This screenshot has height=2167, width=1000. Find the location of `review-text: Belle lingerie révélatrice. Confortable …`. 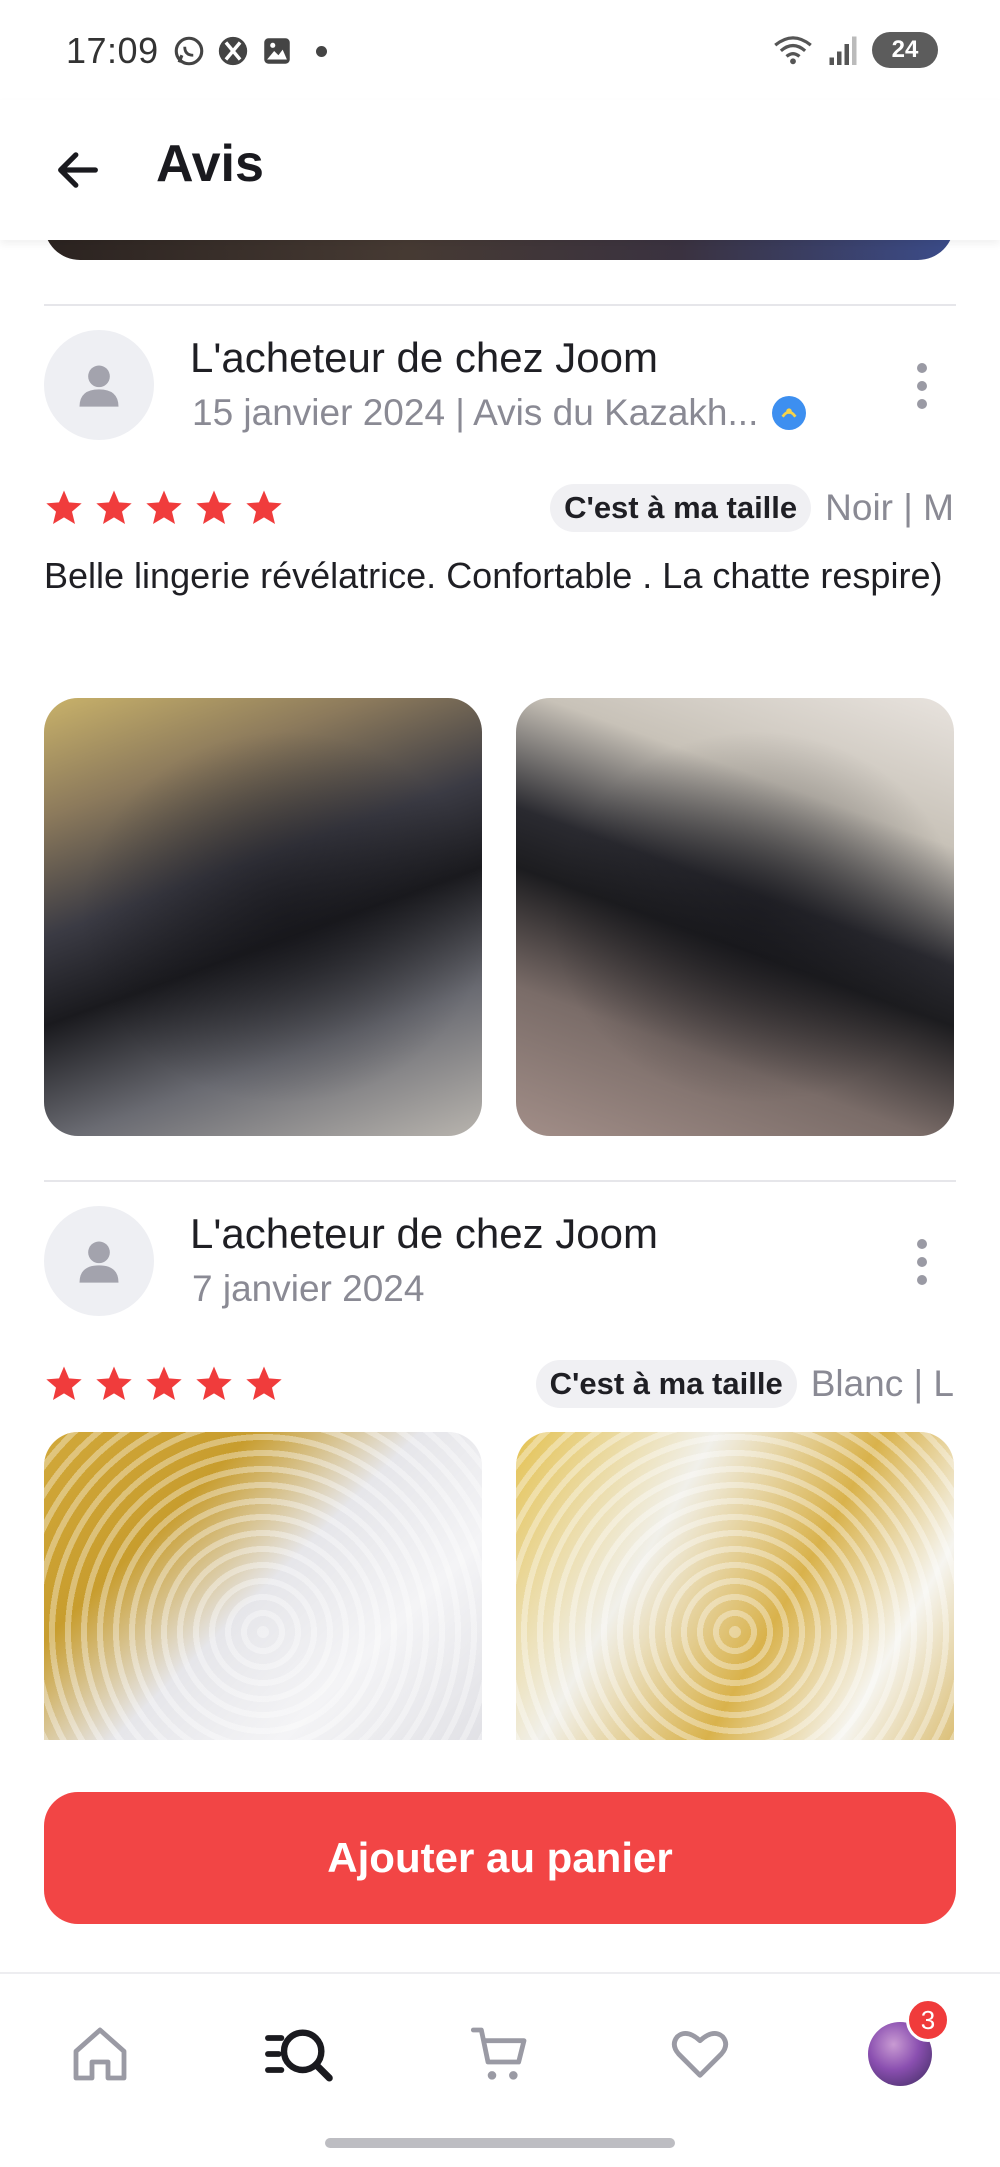

review-text: Belle lingerie révélatrice. Confortable … is located at coordinates (493, 575).